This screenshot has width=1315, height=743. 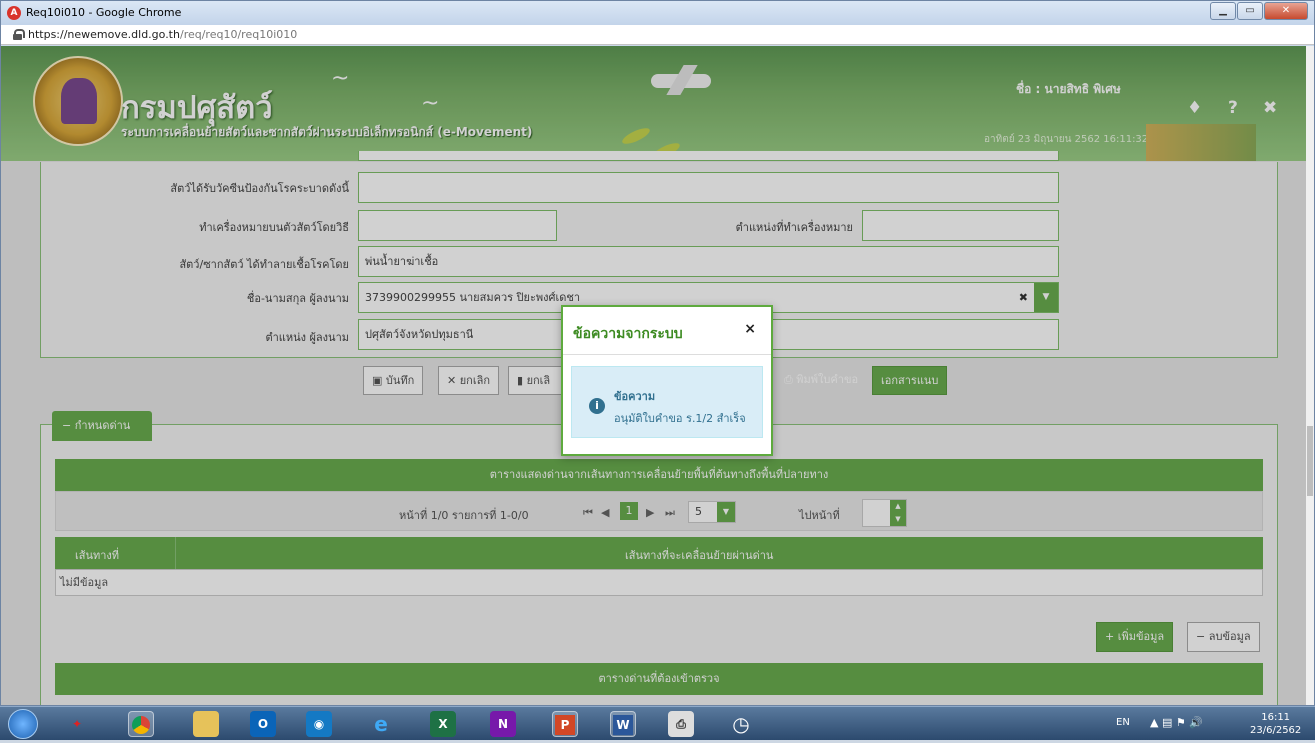 I want to click on clock: 16:11 23/6/2562, so click(x=1275, y=724).